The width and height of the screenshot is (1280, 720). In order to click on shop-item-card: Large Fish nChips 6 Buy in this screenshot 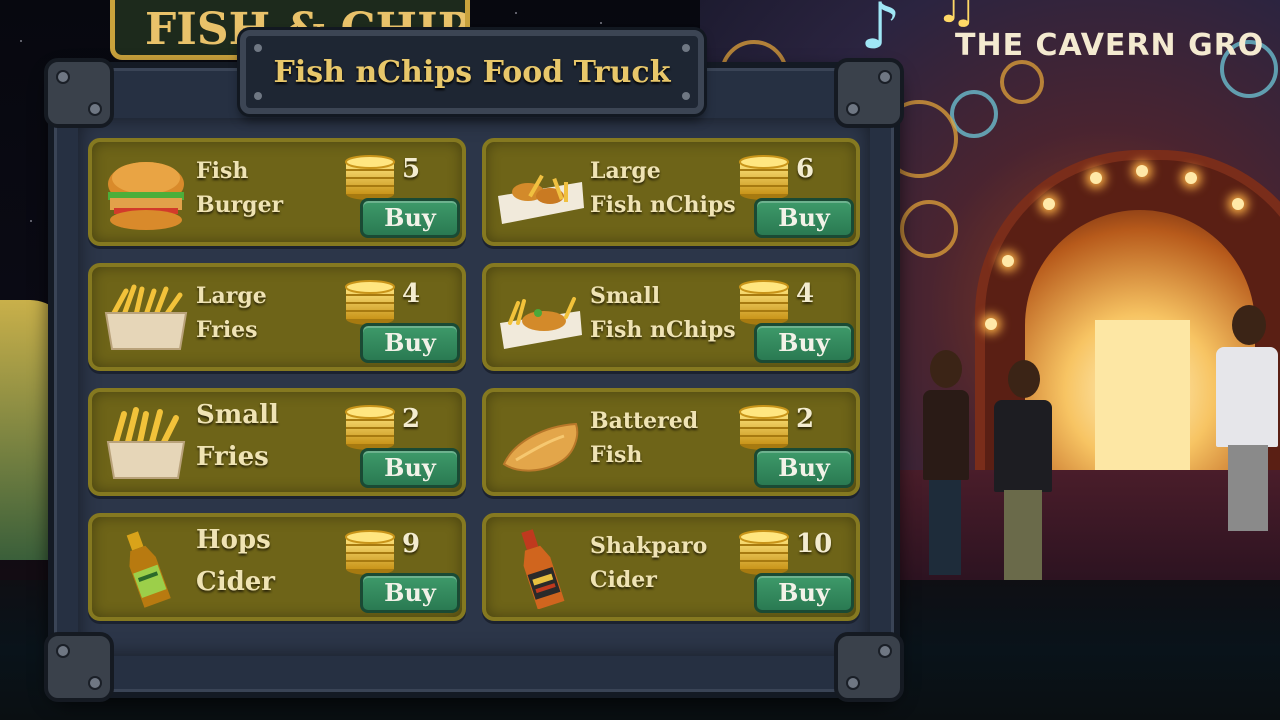, I will do `click(671, 192)`.